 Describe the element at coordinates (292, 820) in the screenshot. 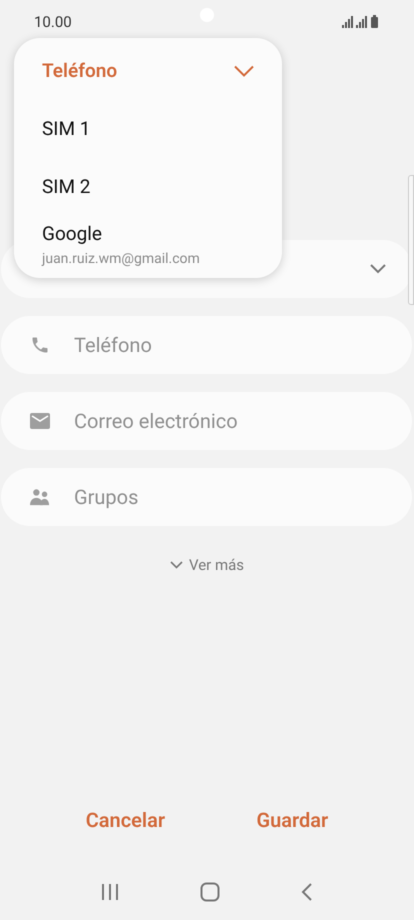

I see `save-button: Guardar` at that location.